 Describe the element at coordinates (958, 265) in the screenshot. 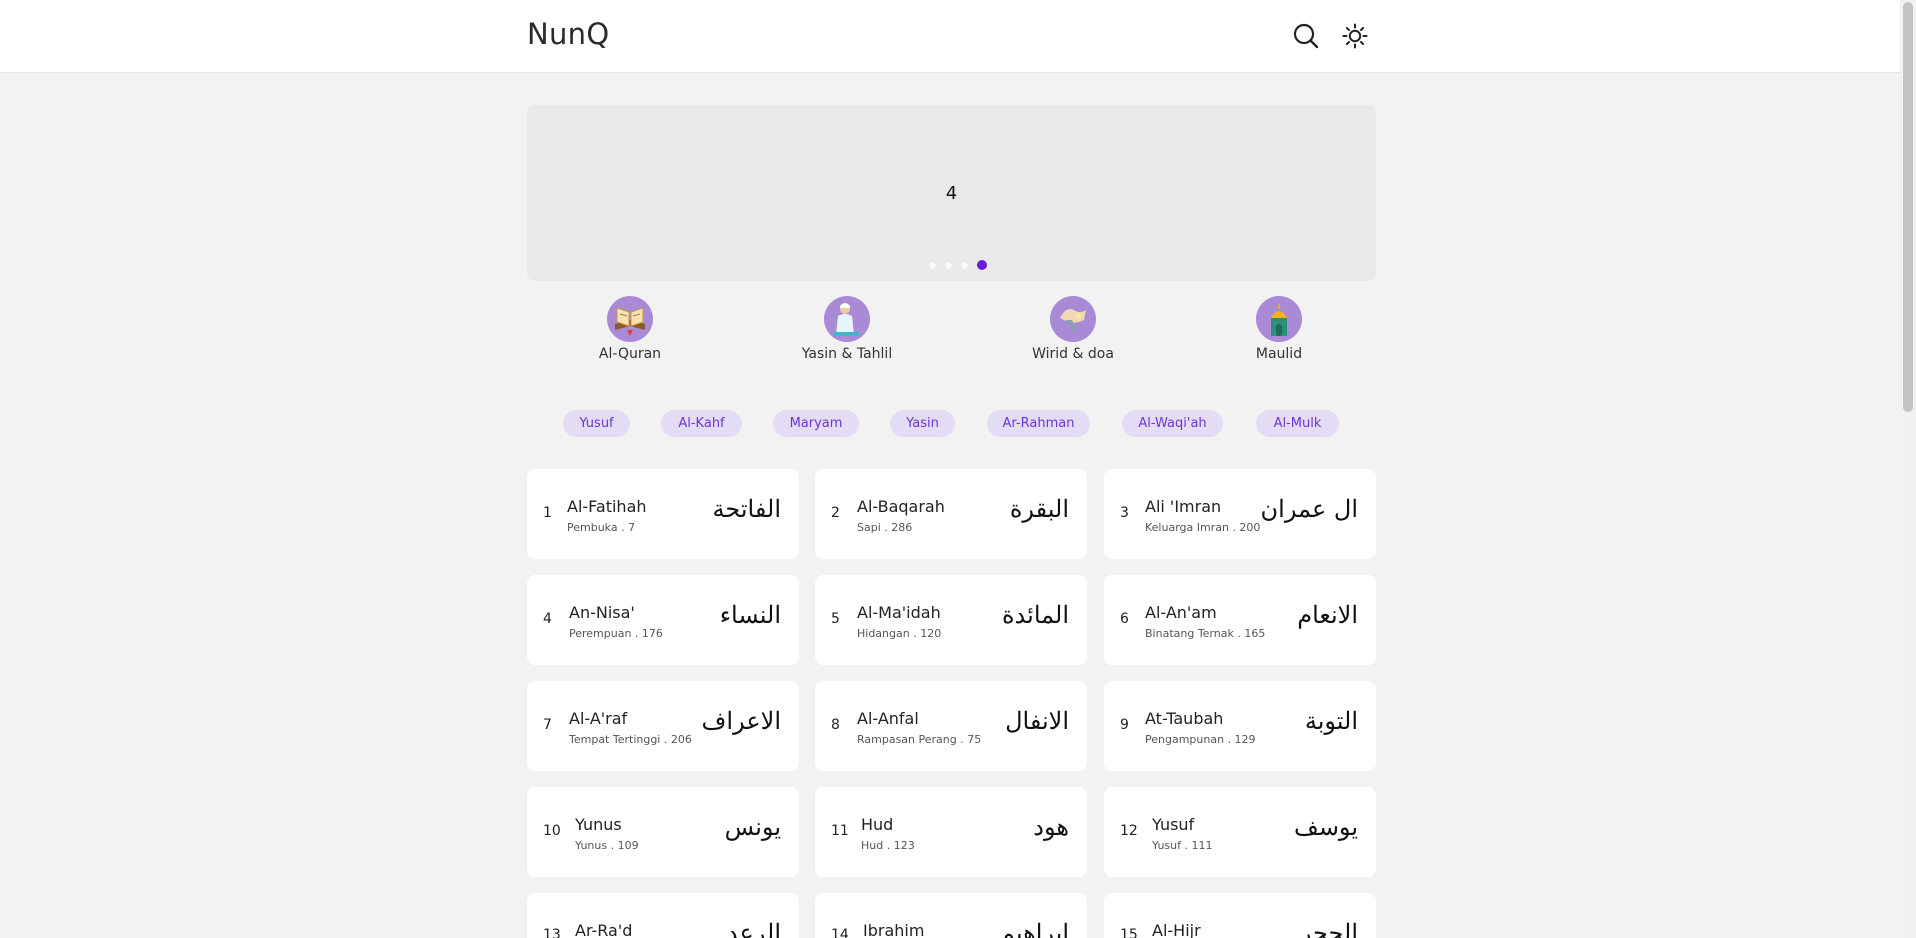

I see `carousel-pagination` at that location.